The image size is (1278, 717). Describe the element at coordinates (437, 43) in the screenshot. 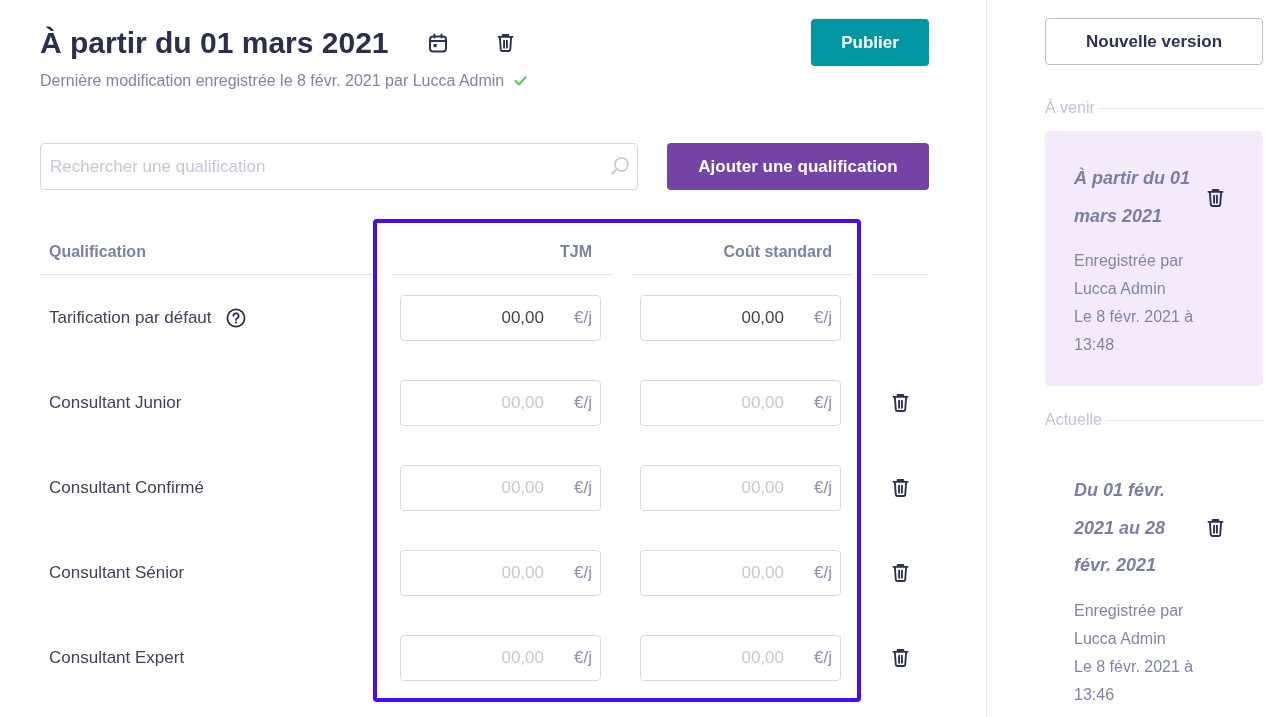

I see `calendar-icon` at that location.